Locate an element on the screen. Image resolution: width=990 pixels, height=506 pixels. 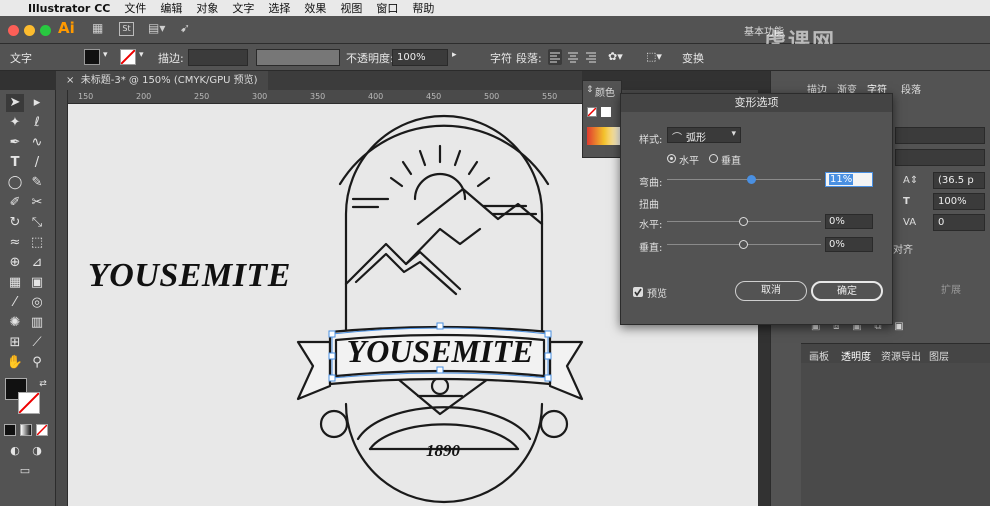
align-center-icon is located at coordinates (573, 57).